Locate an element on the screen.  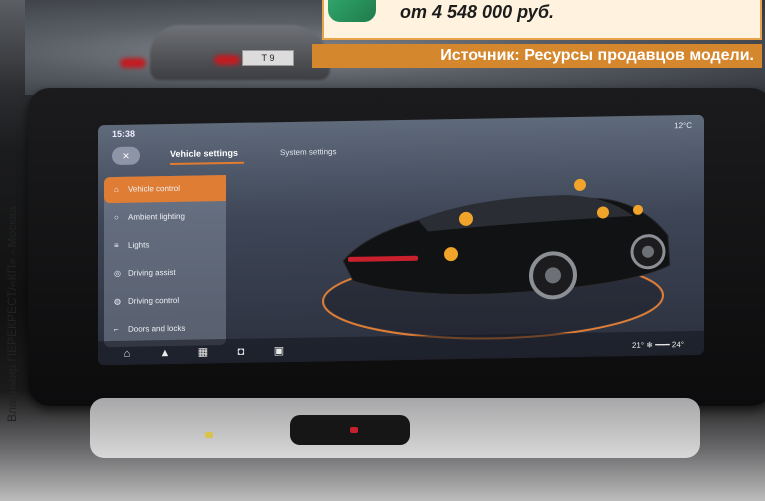
menu-item-label: Vehicle control is located at coordinates (154, 188).